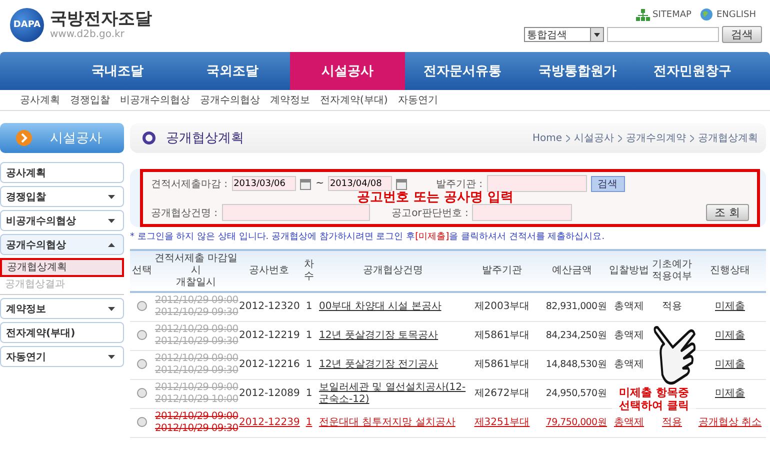 The image size is (770, 450). Describe the element at coordinates (656, 138) in the screenshot. I see `breadcrumb-link: 공개수의계약` at that location.